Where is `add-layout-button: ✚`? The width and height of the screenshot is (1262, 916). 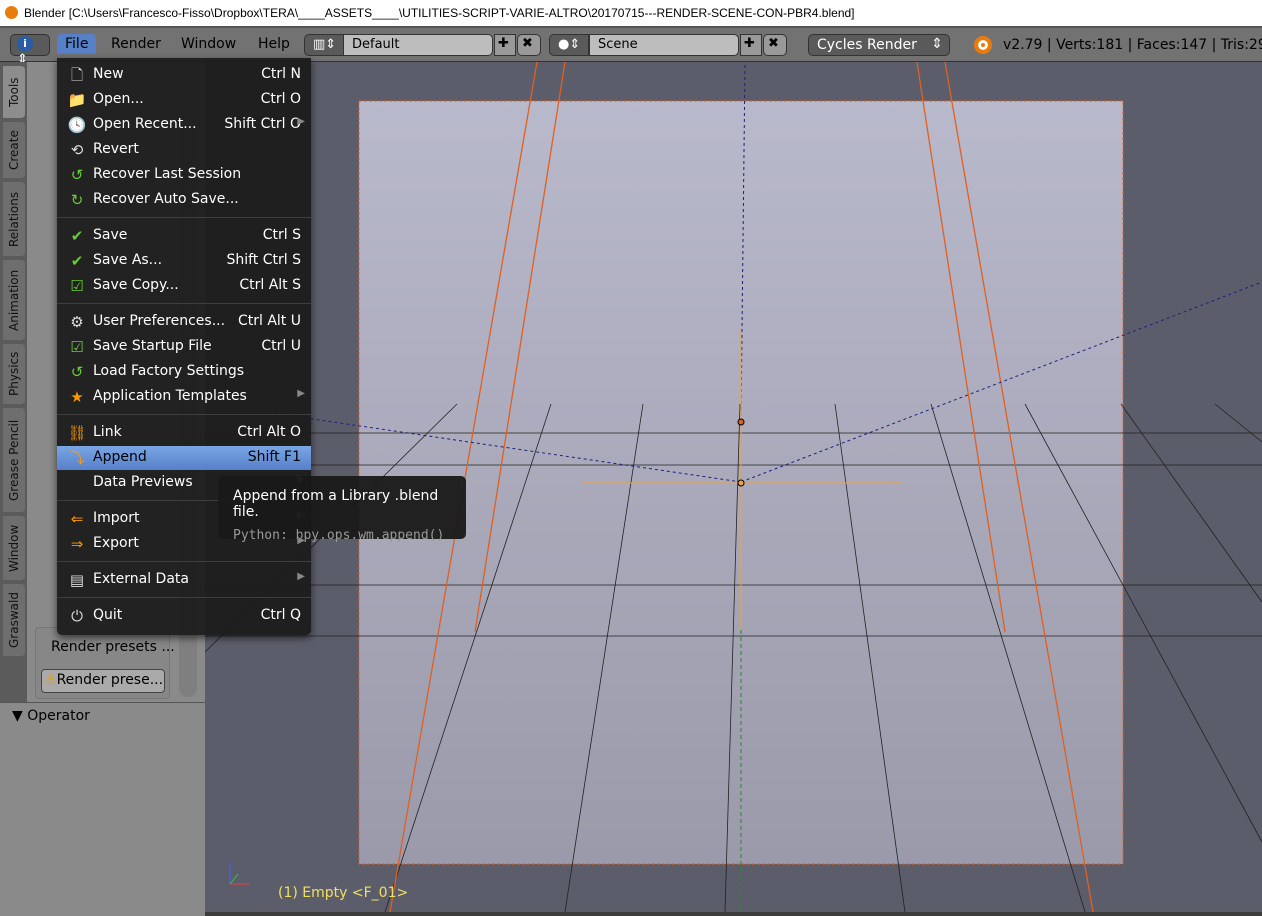 add-layout-button: ✚ is located at coordinates (505, 45).